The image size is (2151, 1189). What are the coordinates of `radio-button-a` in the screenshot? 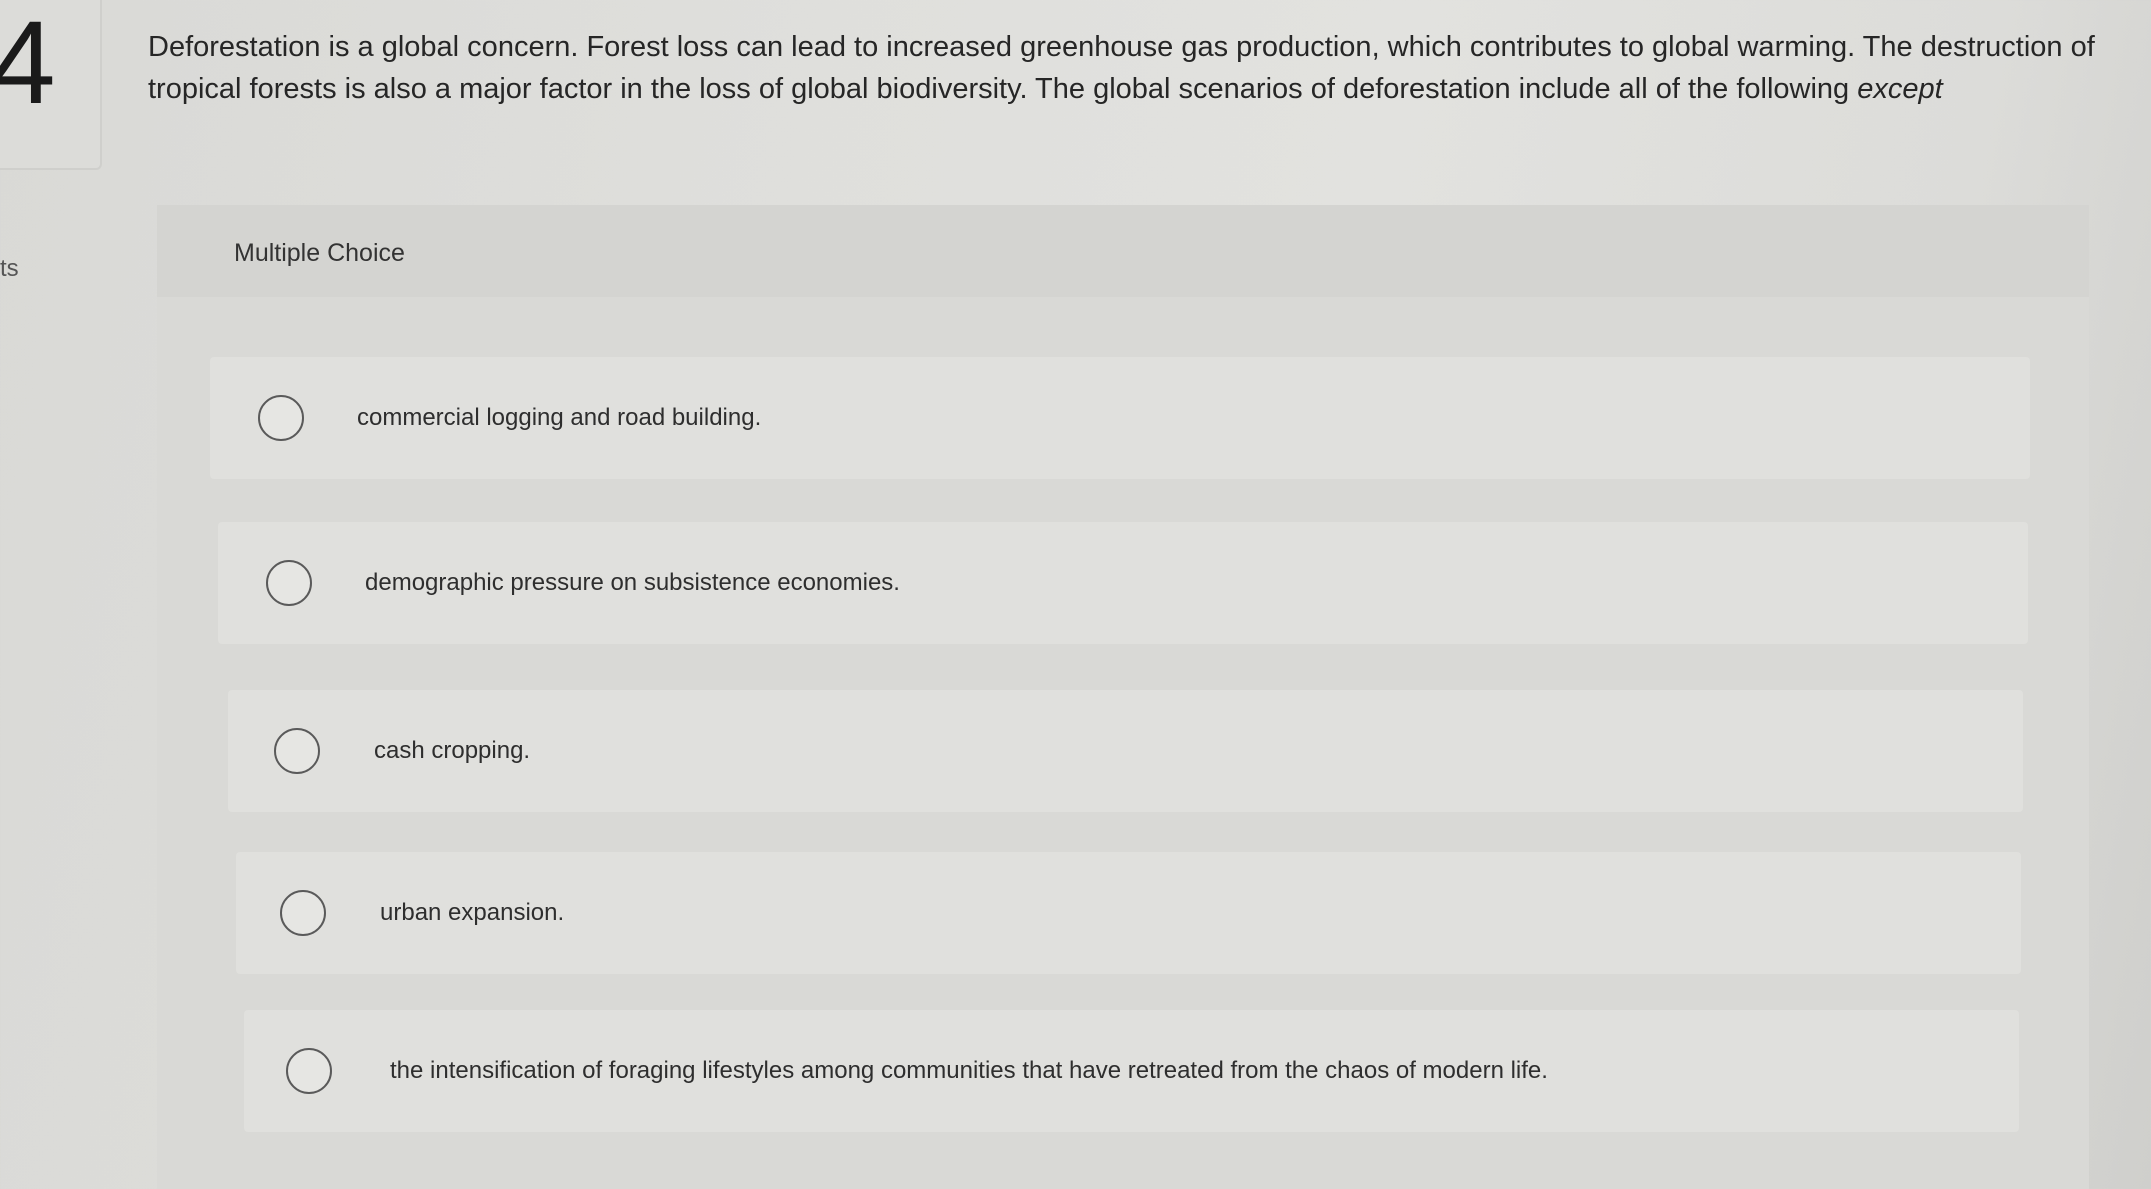 It's located at (281, 418).